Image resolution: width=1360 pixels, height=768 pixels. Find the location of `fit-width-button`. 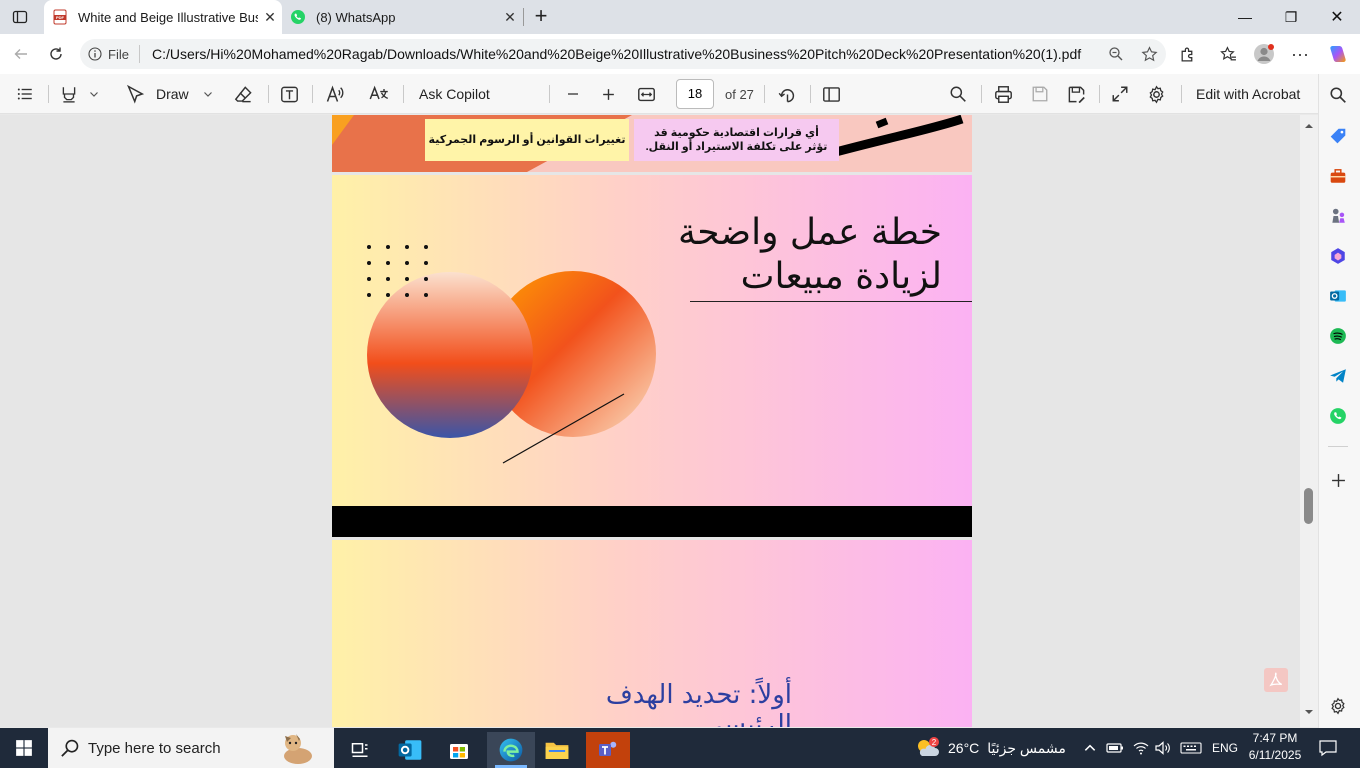

fit-width-button is located at coordinates (646, 94).